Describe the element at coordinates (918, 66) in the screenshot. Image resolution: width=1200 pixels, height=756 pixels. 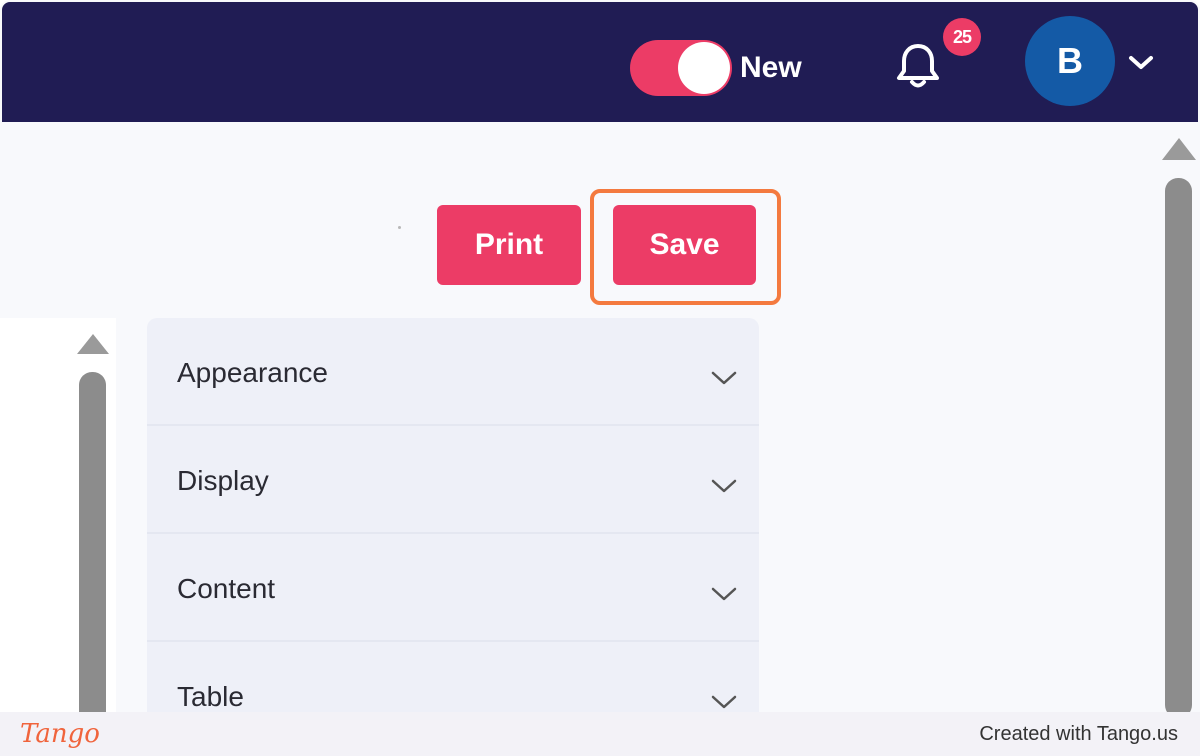
I see `bell-icon` at that location.